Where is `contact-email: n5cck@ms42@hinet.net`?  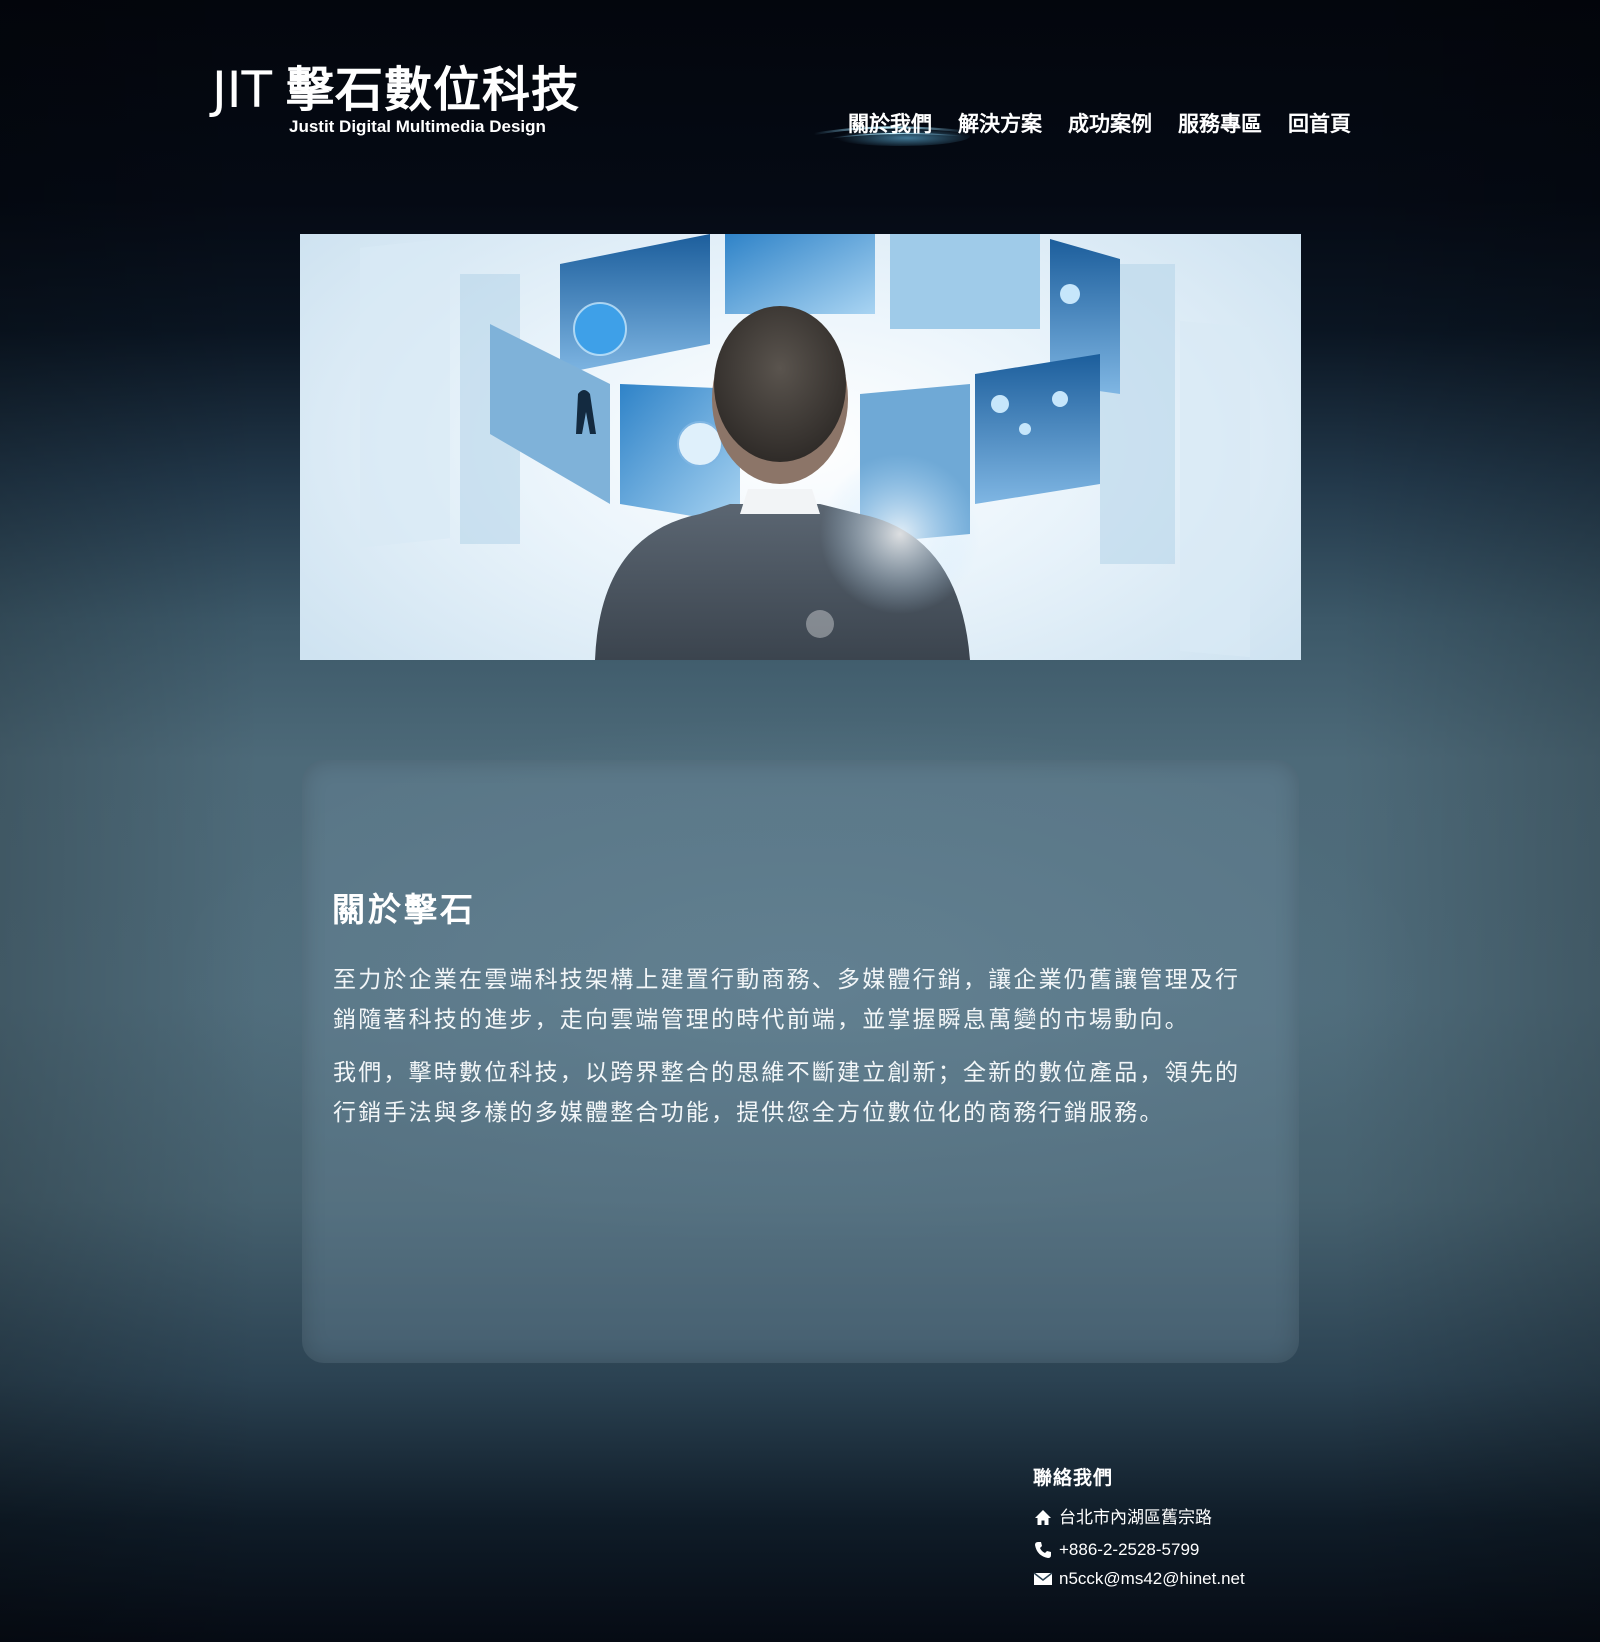 contact-email: n5cck@ms42@hinet.net is located at coordinates (1139, 1579).